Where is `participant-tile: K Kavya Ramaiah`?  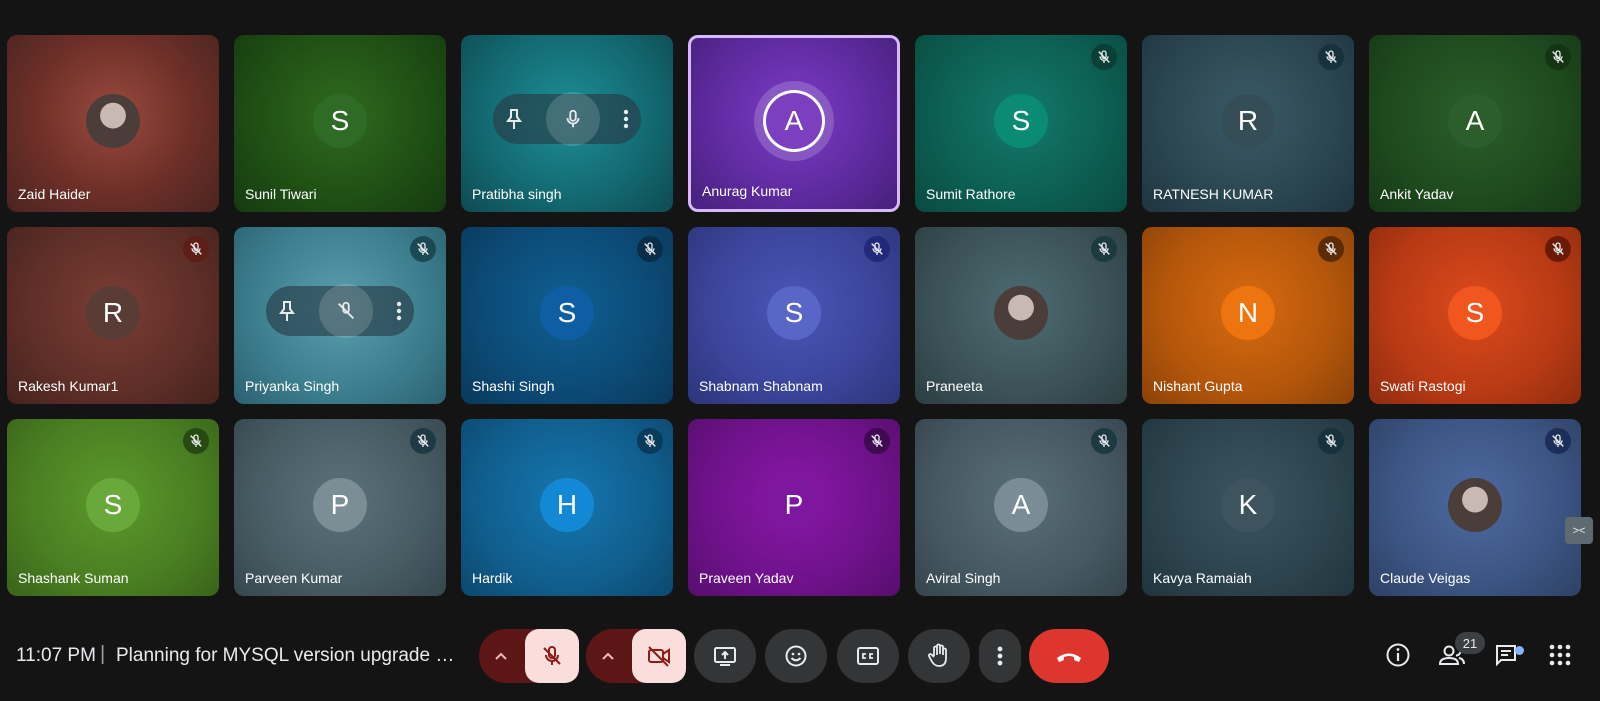
participant-tile: K Kavya Ramaiah is located at coordinates (1248, 507).